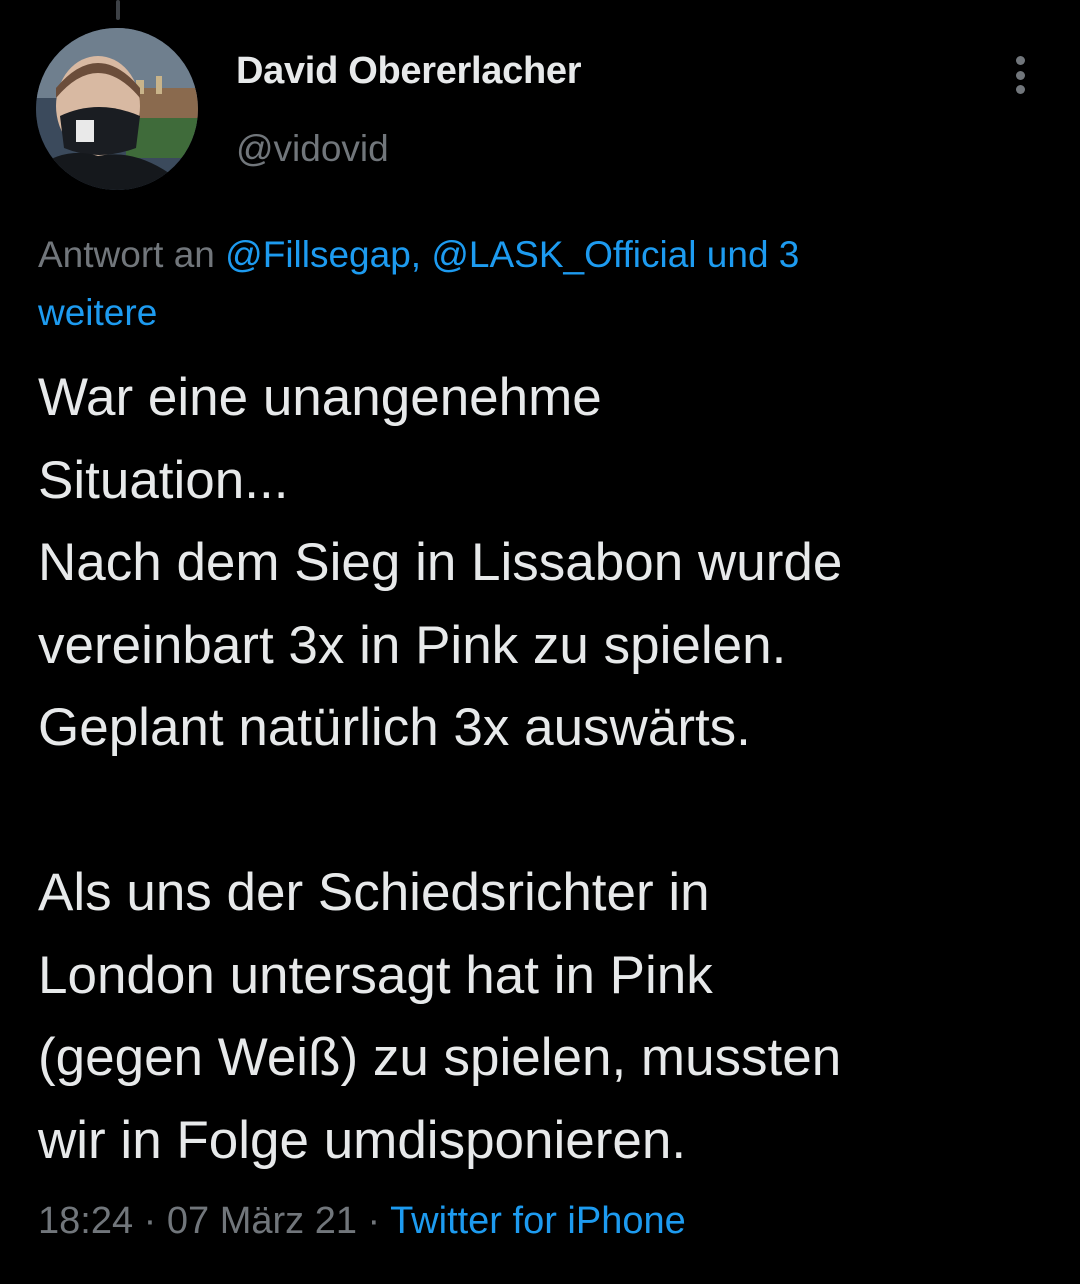 Image resolution: width=1080 pixels, height=1284 pixels. Describe the element at coordinates (394, 727) in the screenshot. I see `tweet-text-line: Geplant natürlich 3x auswärts.` at that location.